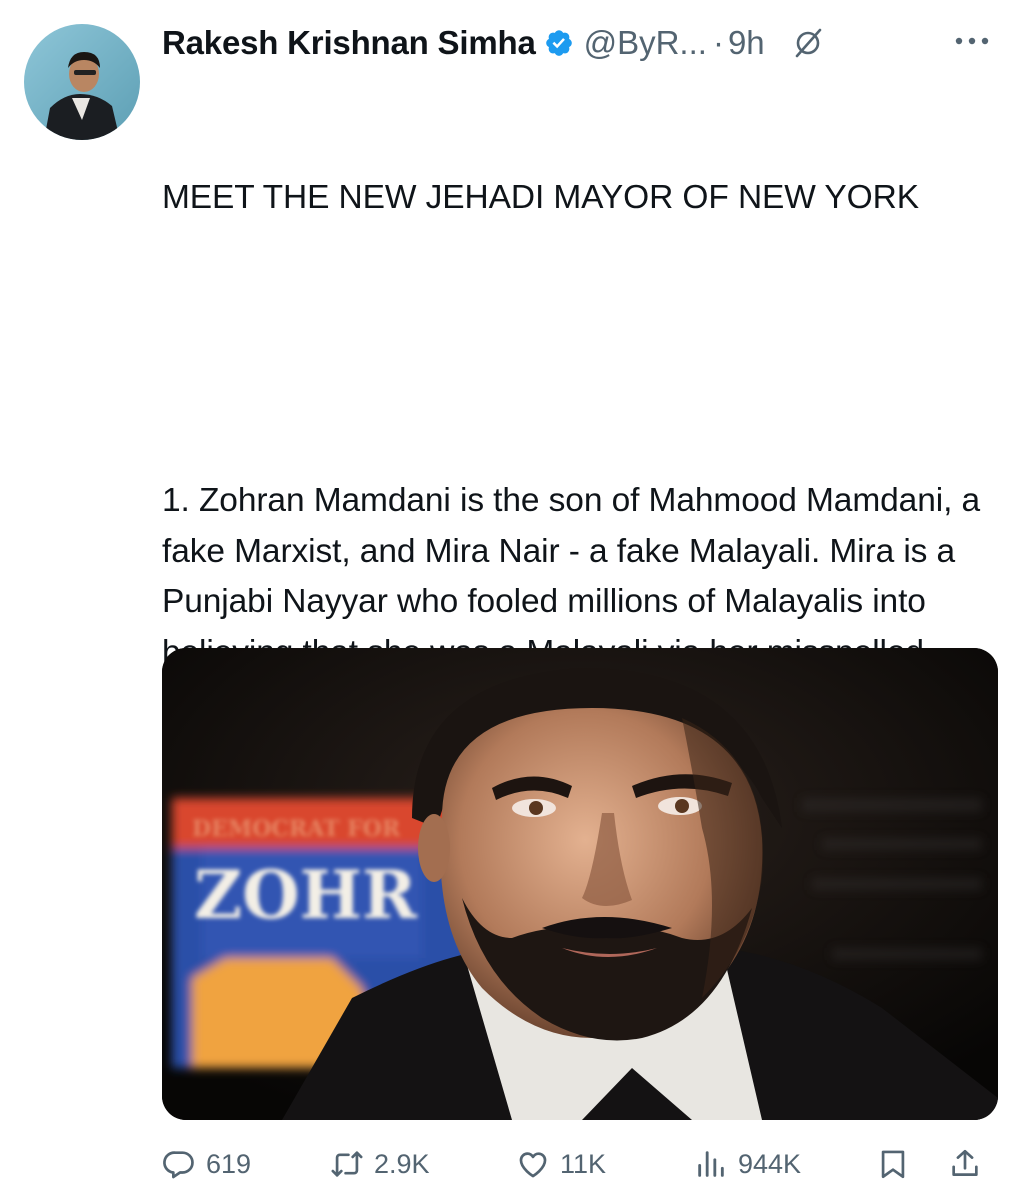 The image size is (1021, 1200). I want to click on analytics-icon, so click(711, 1164).